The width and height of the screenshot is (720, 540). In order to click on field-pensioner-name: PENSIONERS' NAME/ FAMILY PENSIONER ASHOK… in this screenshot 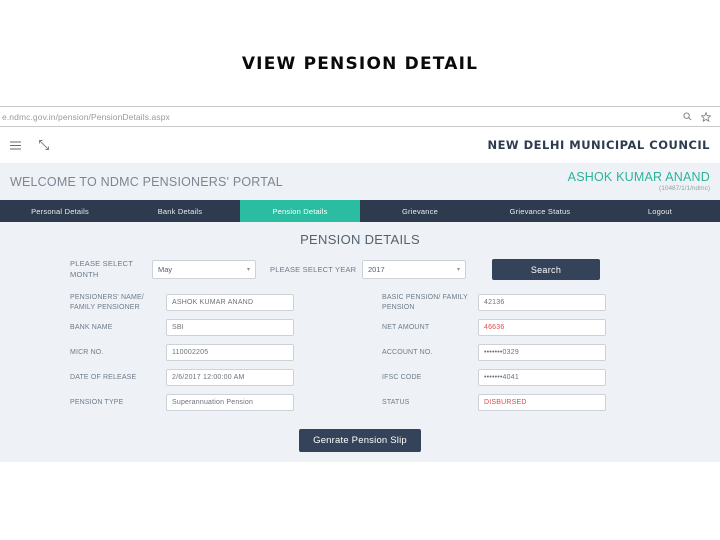, I will do `click(215, 302)`.